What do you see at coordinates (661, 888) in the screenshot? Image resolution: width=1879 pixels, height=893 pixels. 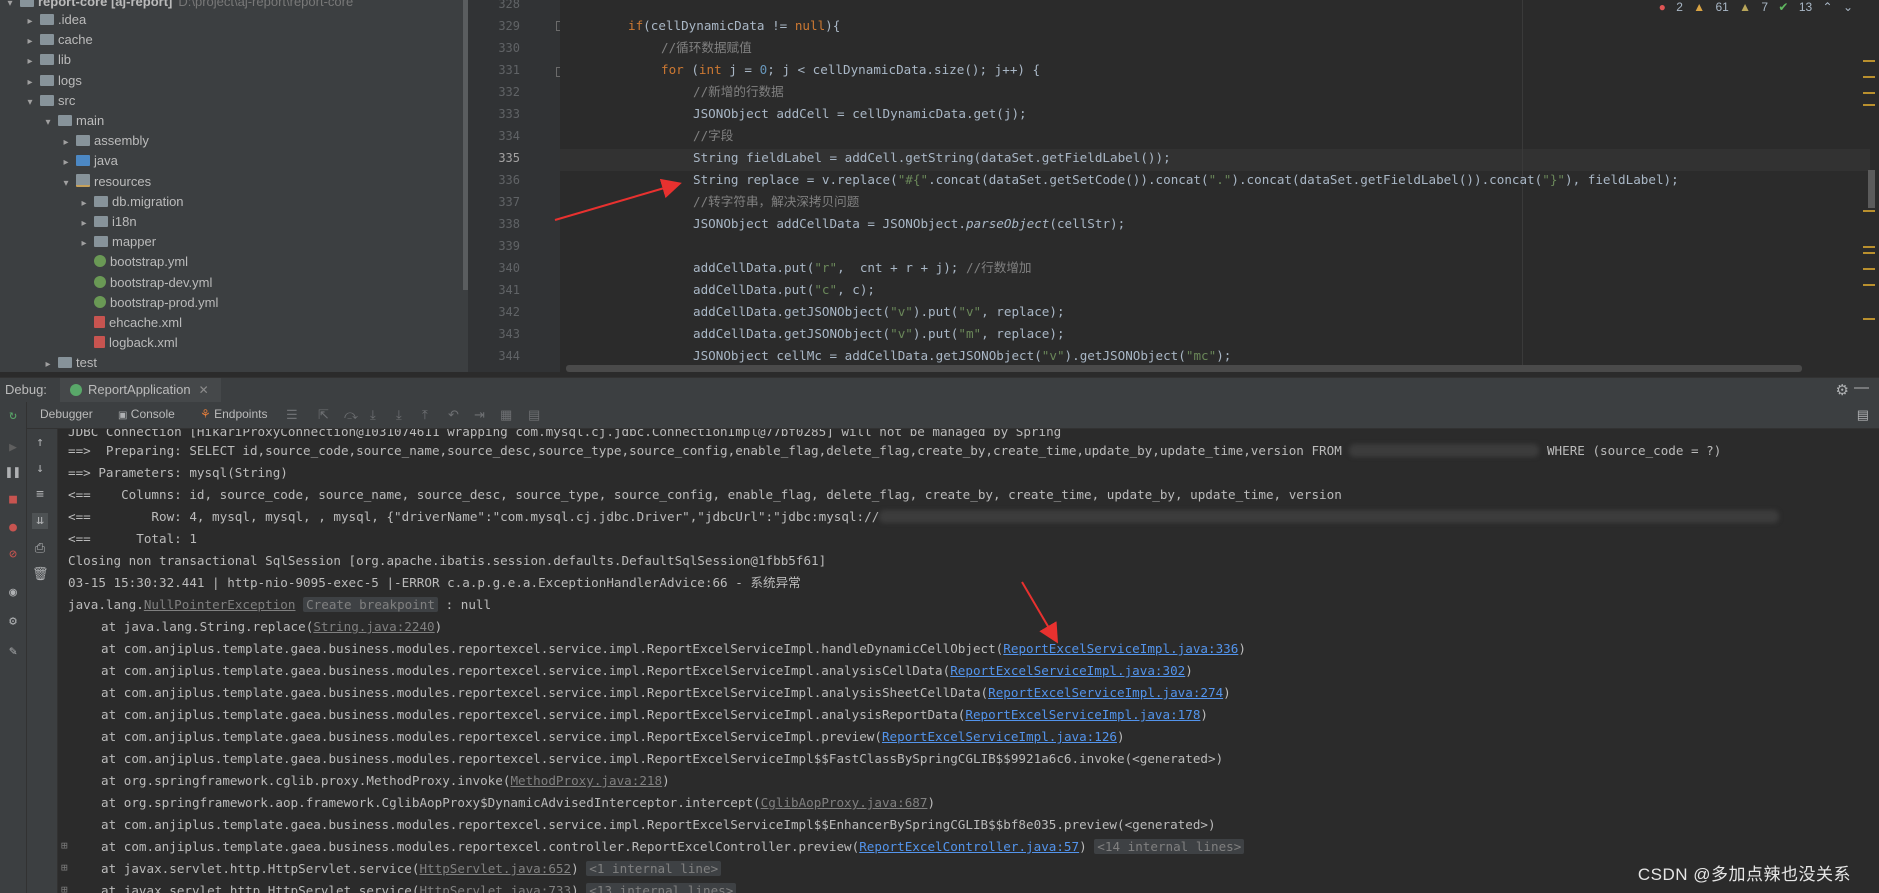 I see `internal-lines-badge: <13 internal lines>` at bounding box center [661, 888].